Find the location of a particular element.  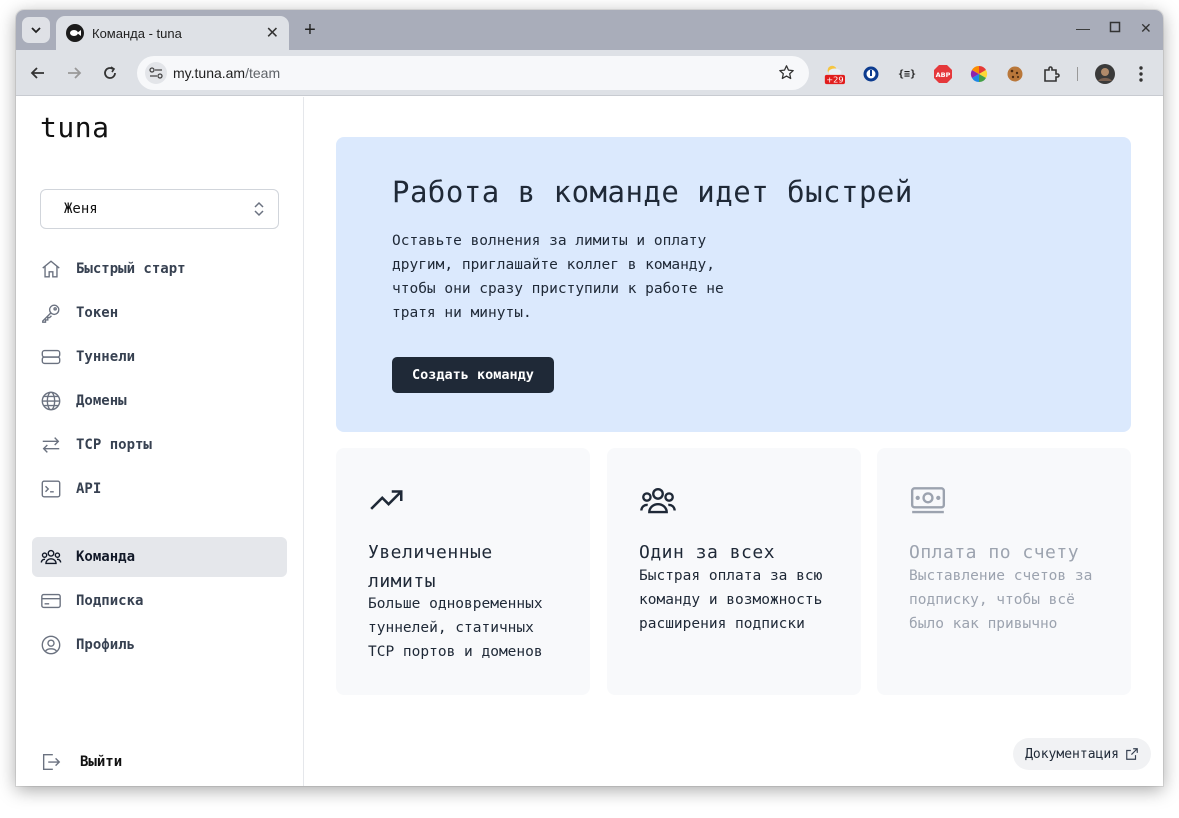

maximize-icon is located at coordinates (1115, 28).